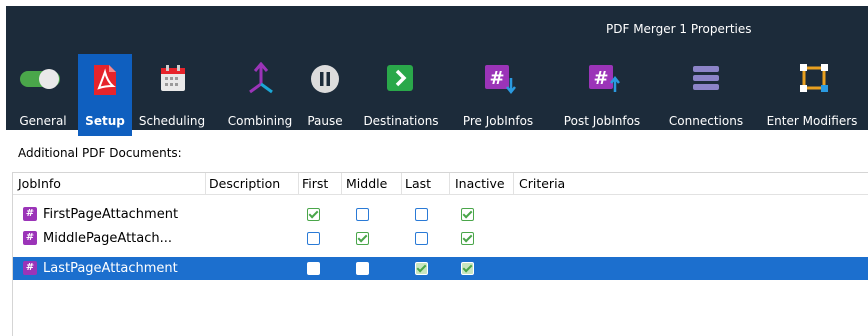 The image size is (868, 336). Describe the element at coordinates (40, 79) in the screenshot. I see `toggle-icon` at that location.